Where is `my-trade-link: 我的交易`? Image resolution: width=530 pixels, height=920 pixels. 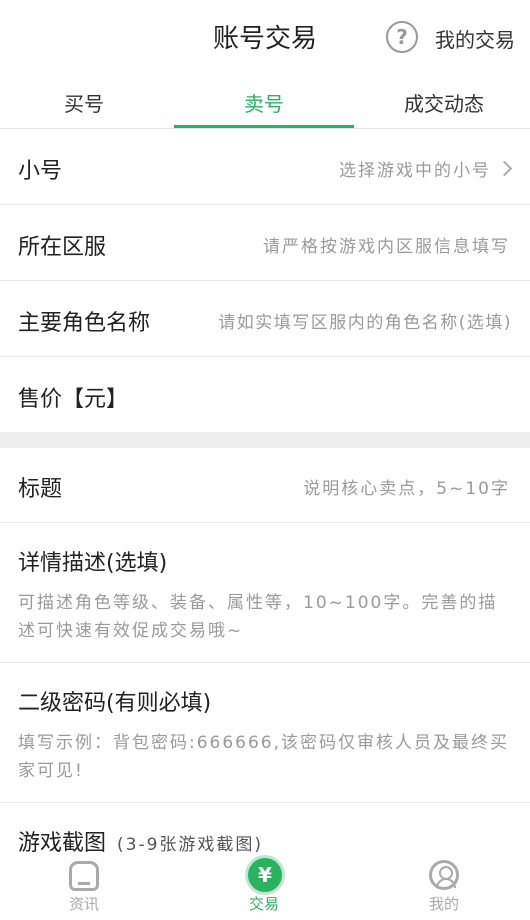 my-trade-link: 我的交易 is located at coordinates (475, 38).